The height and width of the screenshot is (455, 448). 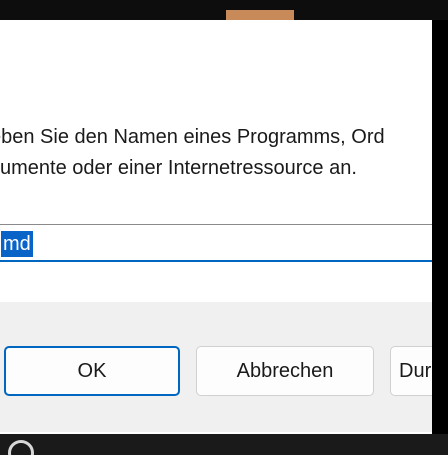 I want to click on description-line-1: eben Sie den Namen eines Programms, Ord, so click(x=192, y=137).